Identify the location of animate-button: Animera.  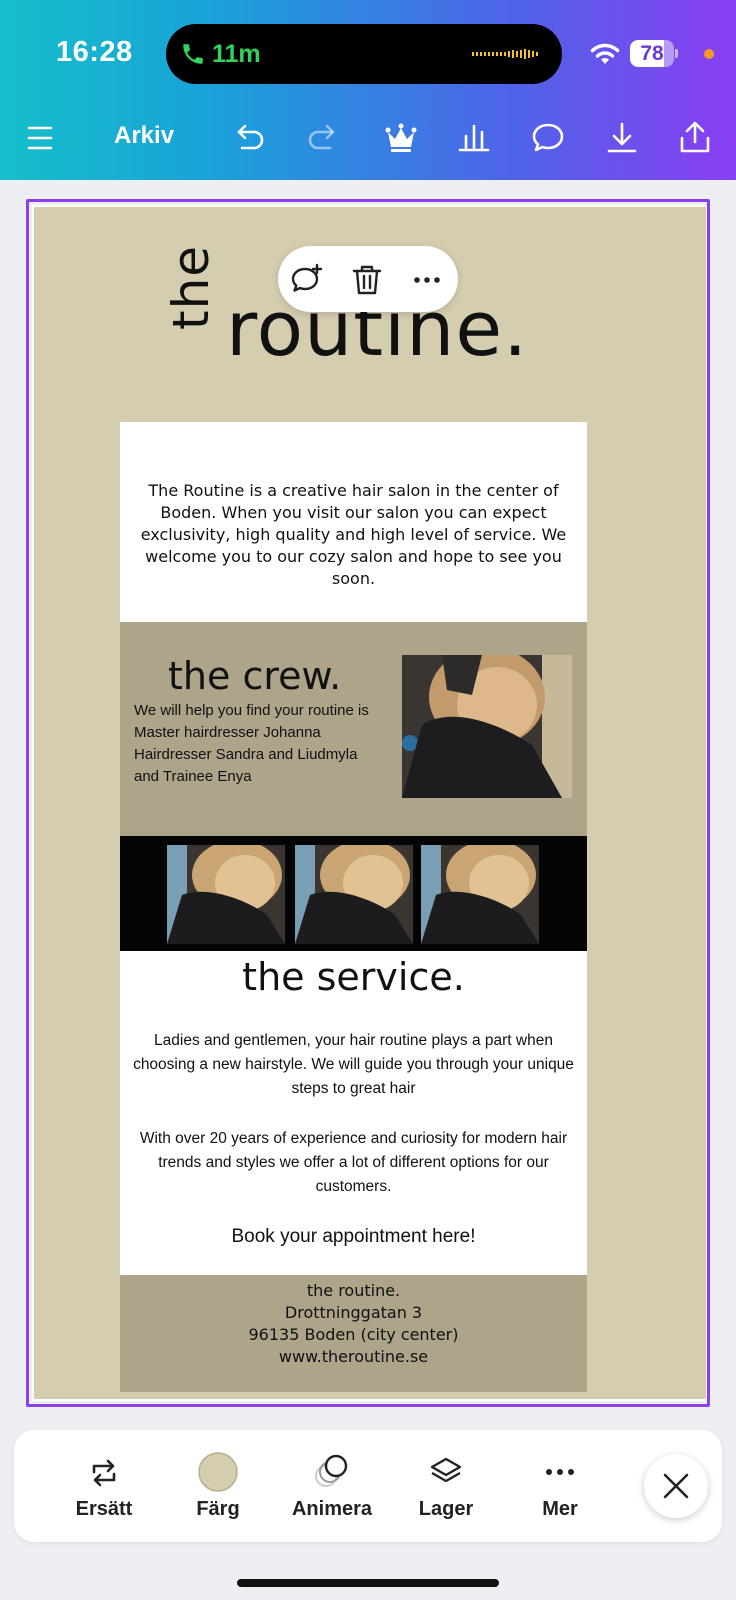
(332, 1487).